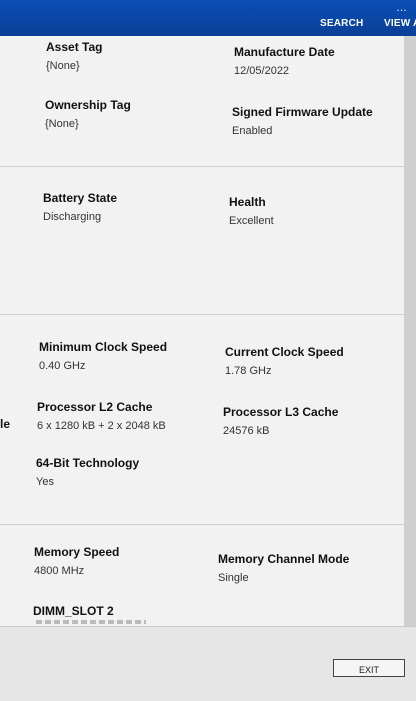  I want to click on signed-firmware-field: Signed Firmware Update Enabled, so click(302, 121).